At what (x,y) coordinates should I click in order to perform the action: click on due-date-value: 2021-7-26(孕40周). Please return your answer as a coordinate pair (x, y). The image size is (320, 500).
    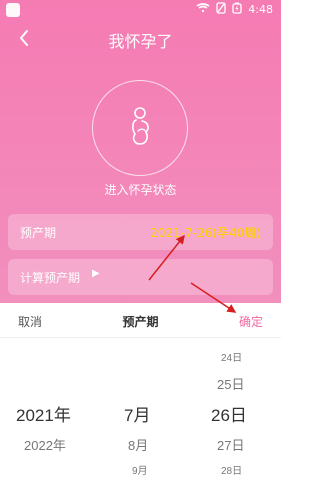
    Looking at the image, I should click on (205, 233).